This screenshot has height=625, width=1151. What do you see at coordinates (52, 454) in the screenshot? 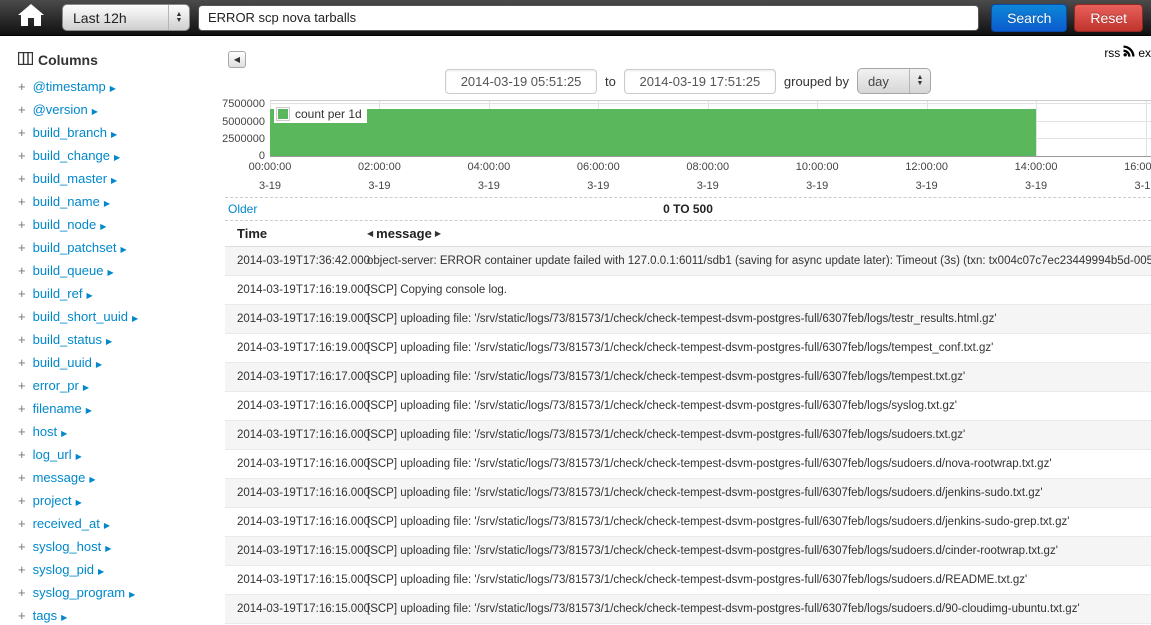
I see `field-link: log_url` at bounding box center [52, 454].